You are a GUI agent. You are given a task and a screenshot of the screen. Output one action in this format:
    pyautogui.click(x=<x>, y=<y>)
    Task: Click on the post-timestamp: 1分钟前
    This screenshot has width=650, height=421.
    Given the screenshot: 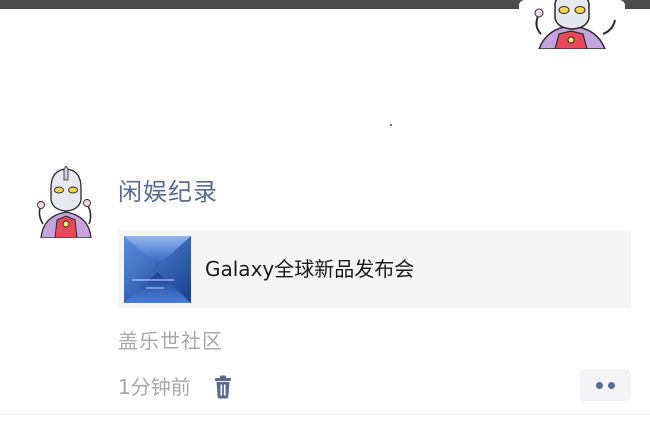 What is the action you would take?
    pyautogui.click(x=154, y=387)
    